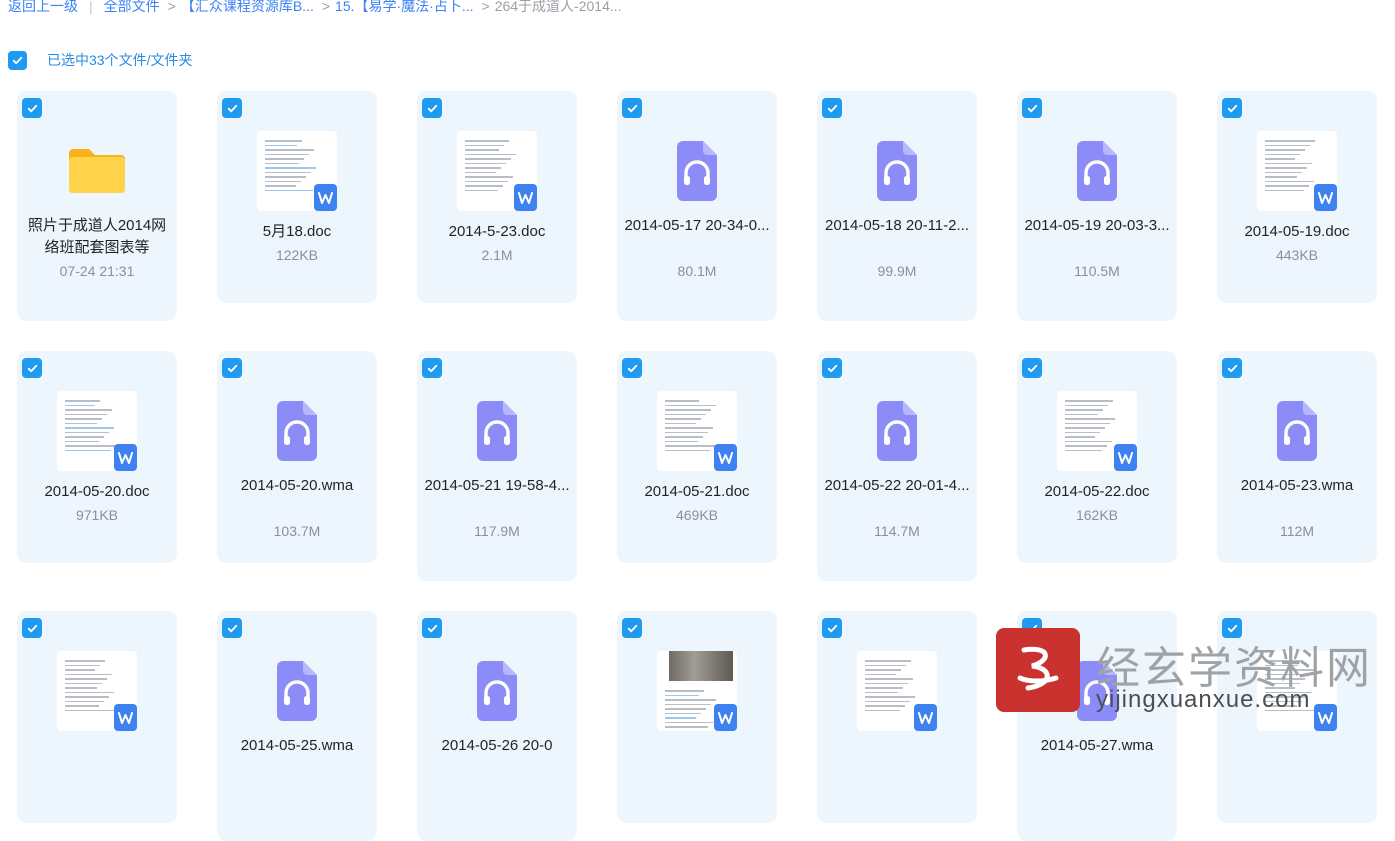 The height and width of the screenshot is (841, 1395). I want to click on file-meta: 117.9M, so click(497, 531).